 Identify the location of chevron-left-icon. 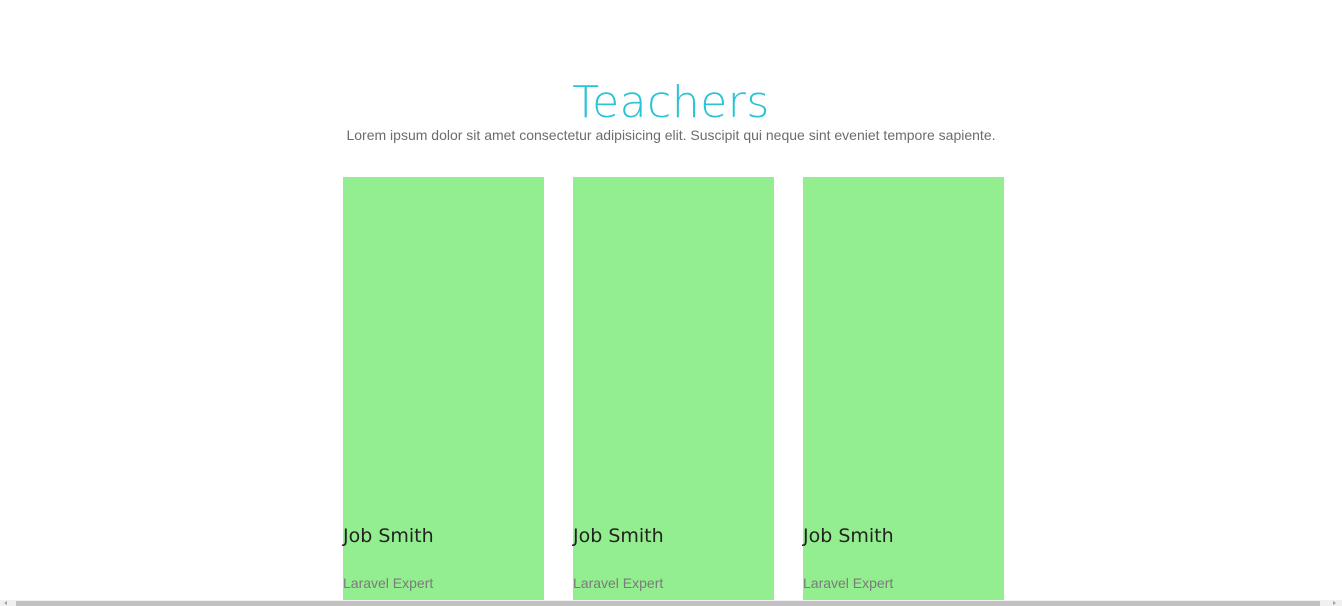
(5, 603).